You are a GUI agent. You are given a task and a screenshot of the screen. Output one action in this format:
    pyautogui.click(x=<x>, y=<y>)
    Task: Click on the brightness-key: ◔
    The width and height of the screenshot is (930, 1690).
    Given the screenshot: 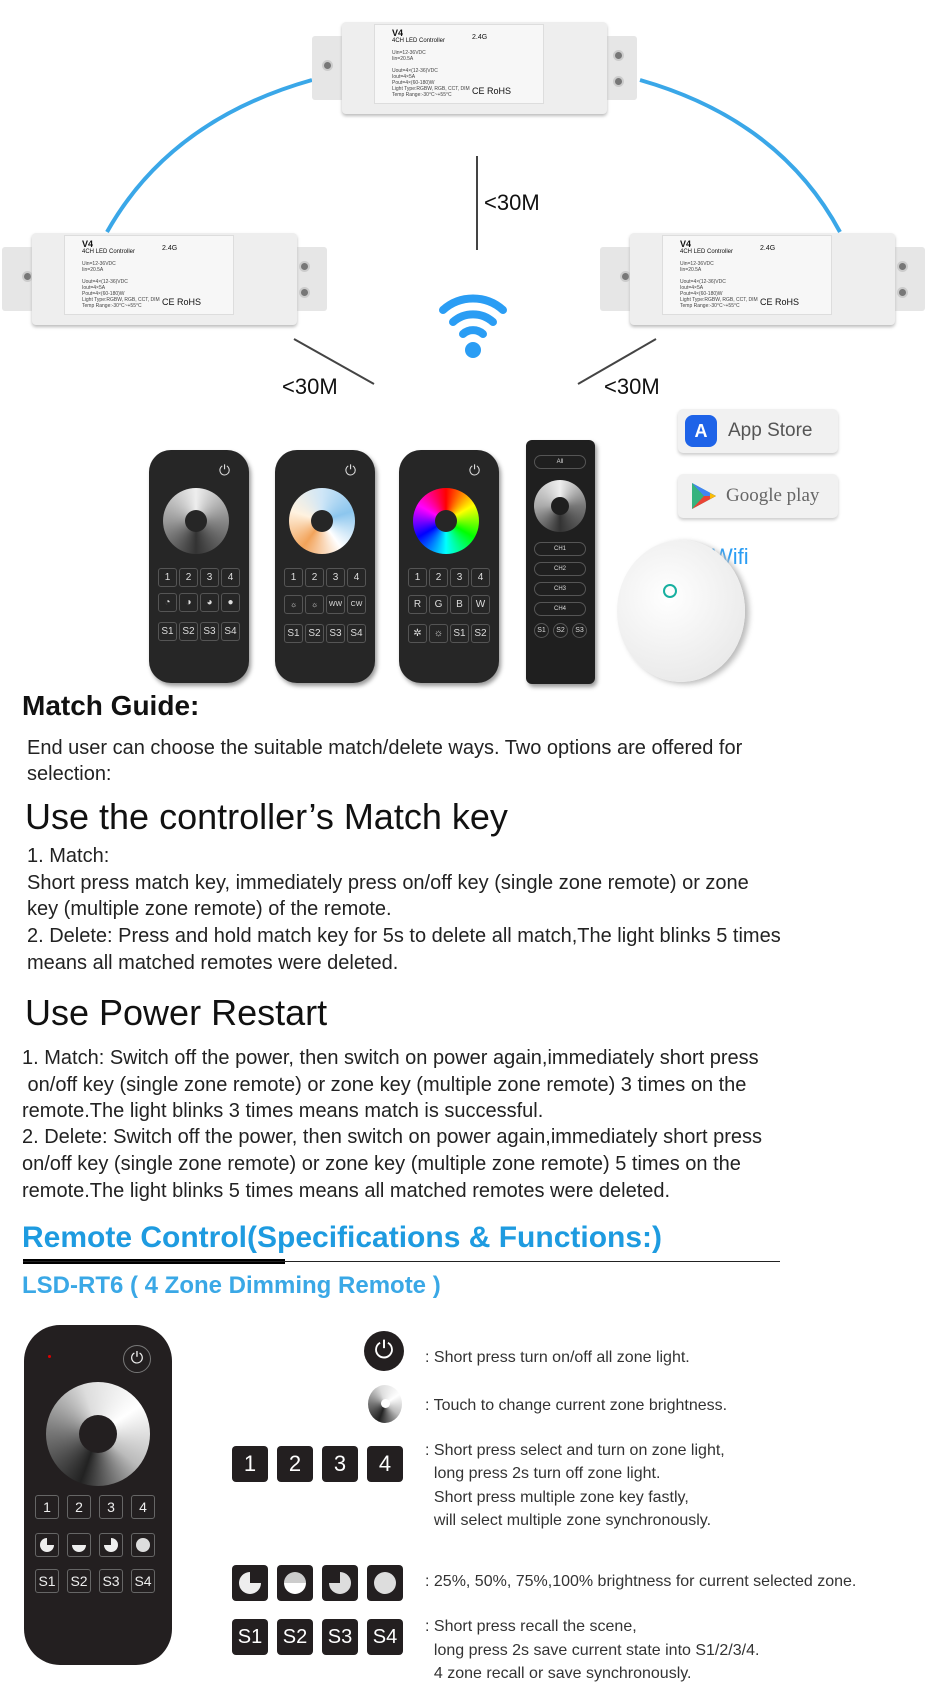 What is the action you would take?
    pyautogui.click(x=167, y=602)
    